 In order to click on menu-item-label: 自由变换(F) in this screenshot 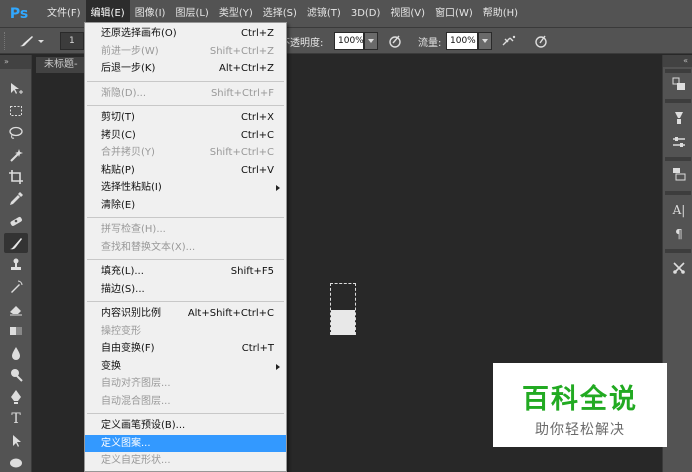, I will do `click(128, 348)`.